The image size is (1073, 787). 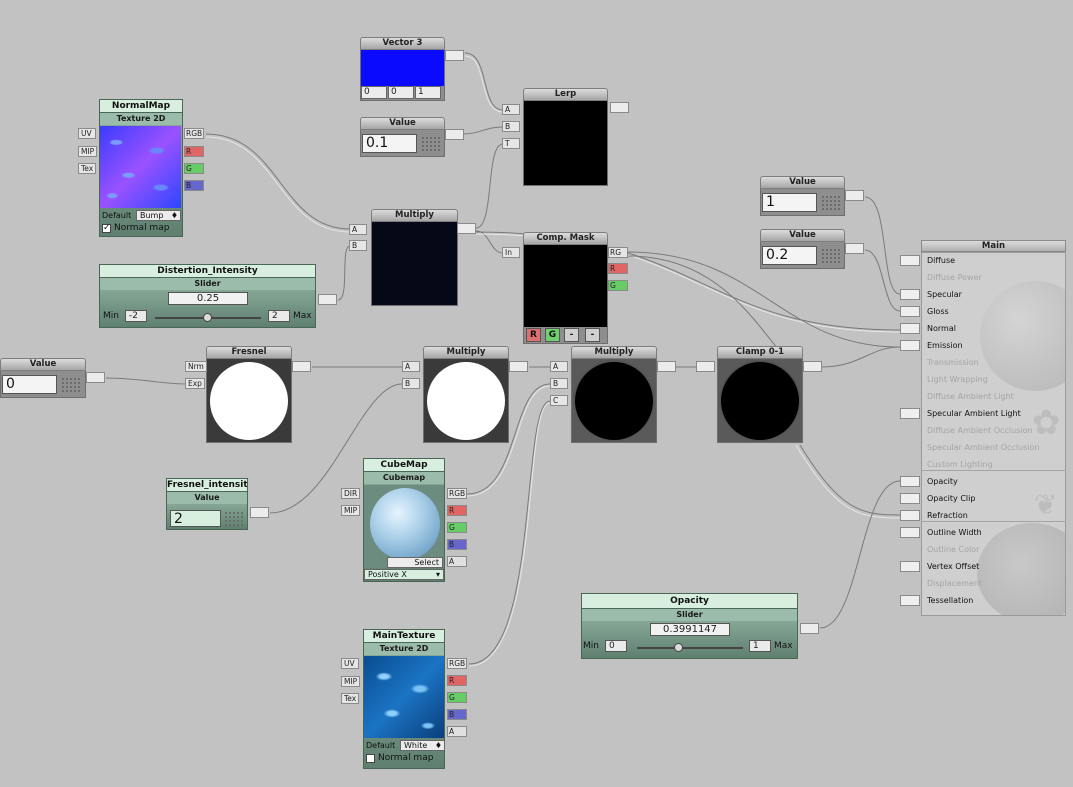 I want to click on mask-b-button: -, so click(x=571, y=335).